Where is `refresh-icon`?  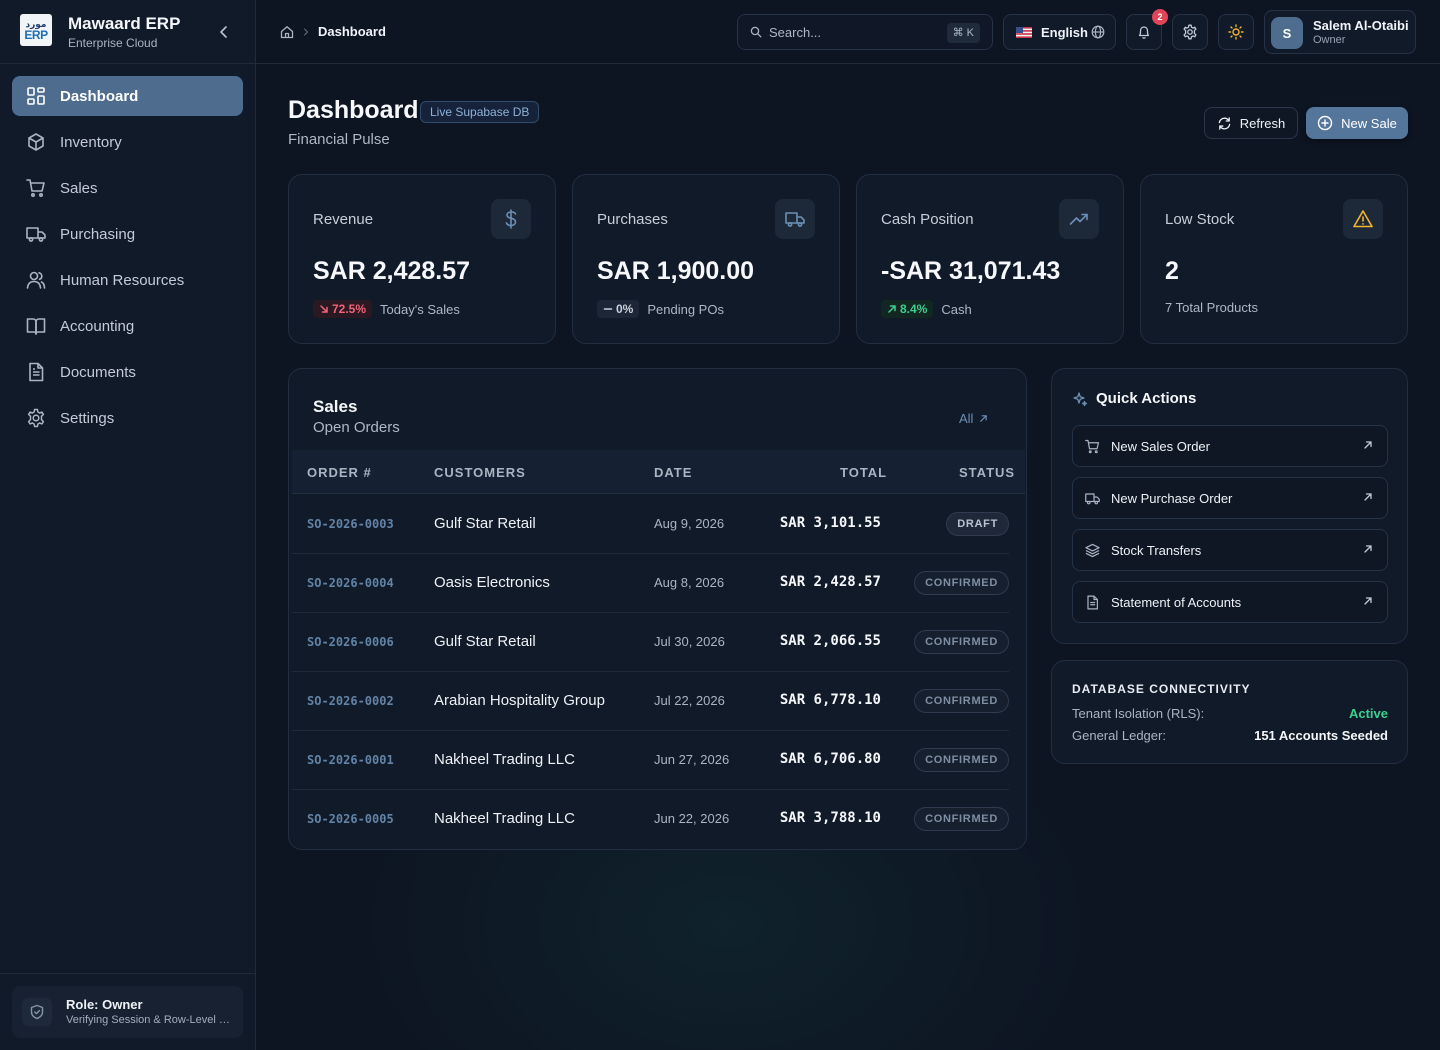 refresh-icon is located at coordinates (1224, 123).